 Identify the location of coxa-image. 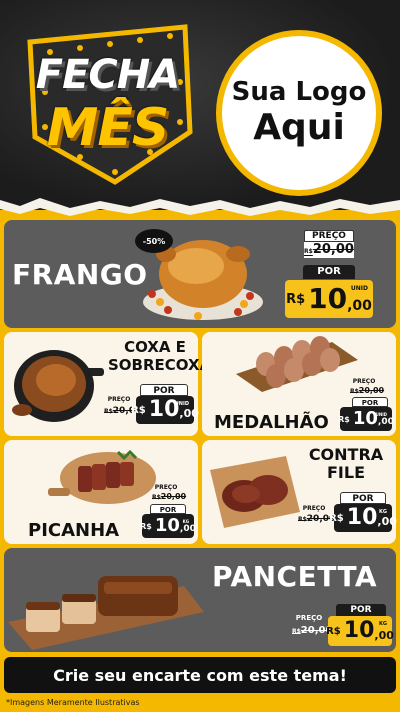
(58, 386).